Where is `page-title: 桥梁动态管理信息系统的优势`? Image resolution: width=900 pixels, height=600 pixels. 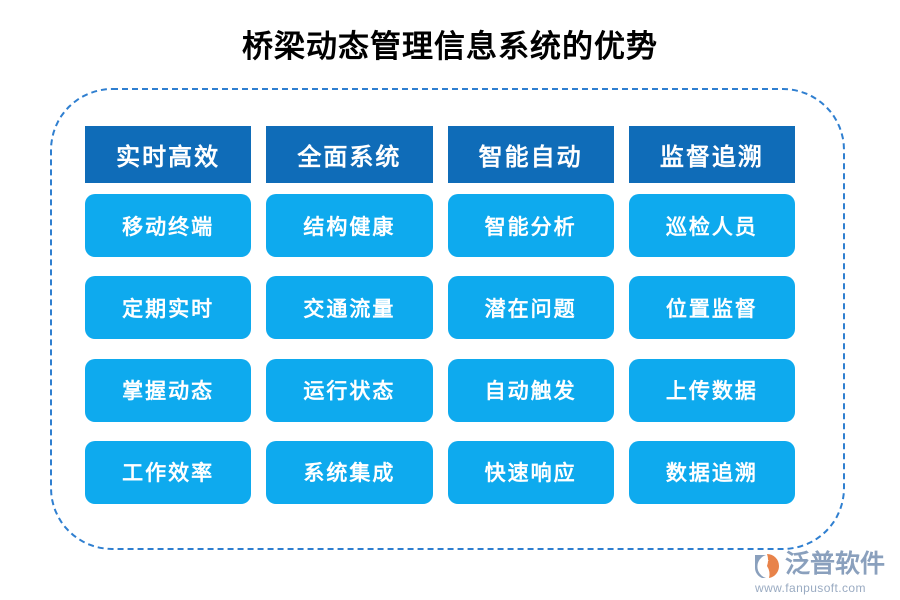 page-title: 桥梁动态管理信息系统的优势 is located at coordinates (450, 46).